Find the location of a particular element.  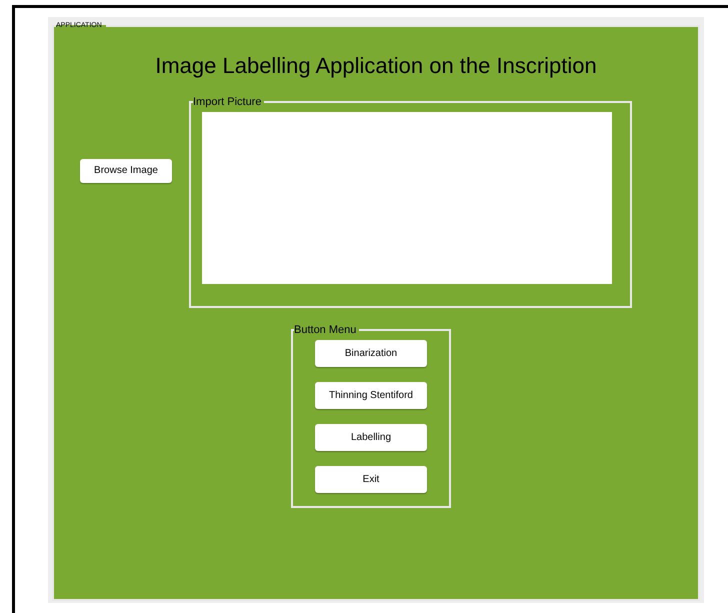

menu-button: Labelling is located at coordinates (371, 437).